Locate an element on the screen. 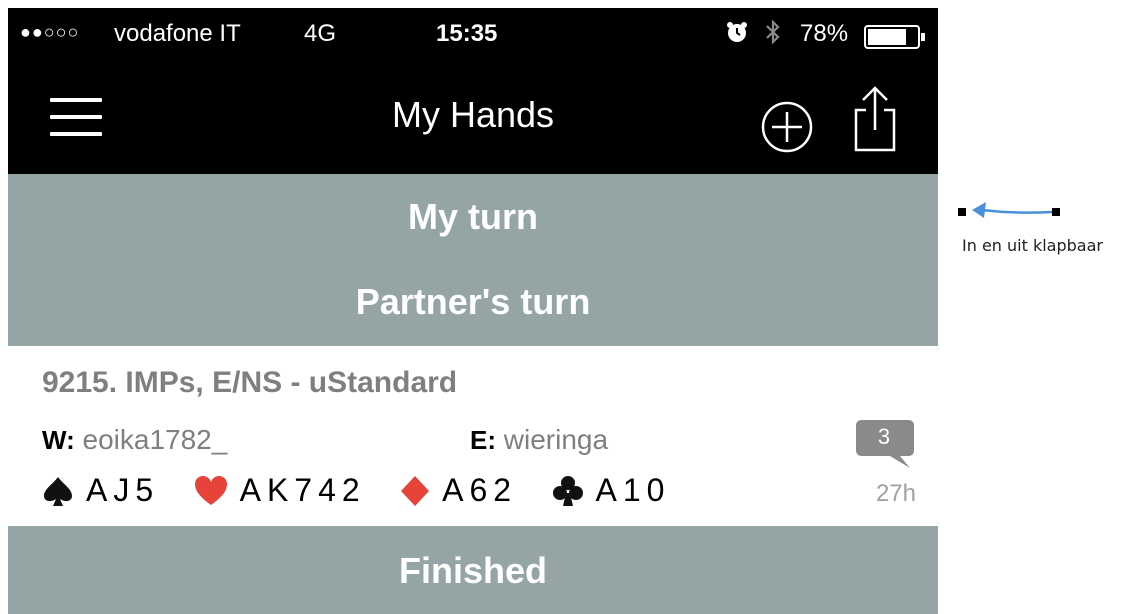 This screenshot has height=614, width=1137. suit-diamonds: A62 is located at coordinates (458, 490).